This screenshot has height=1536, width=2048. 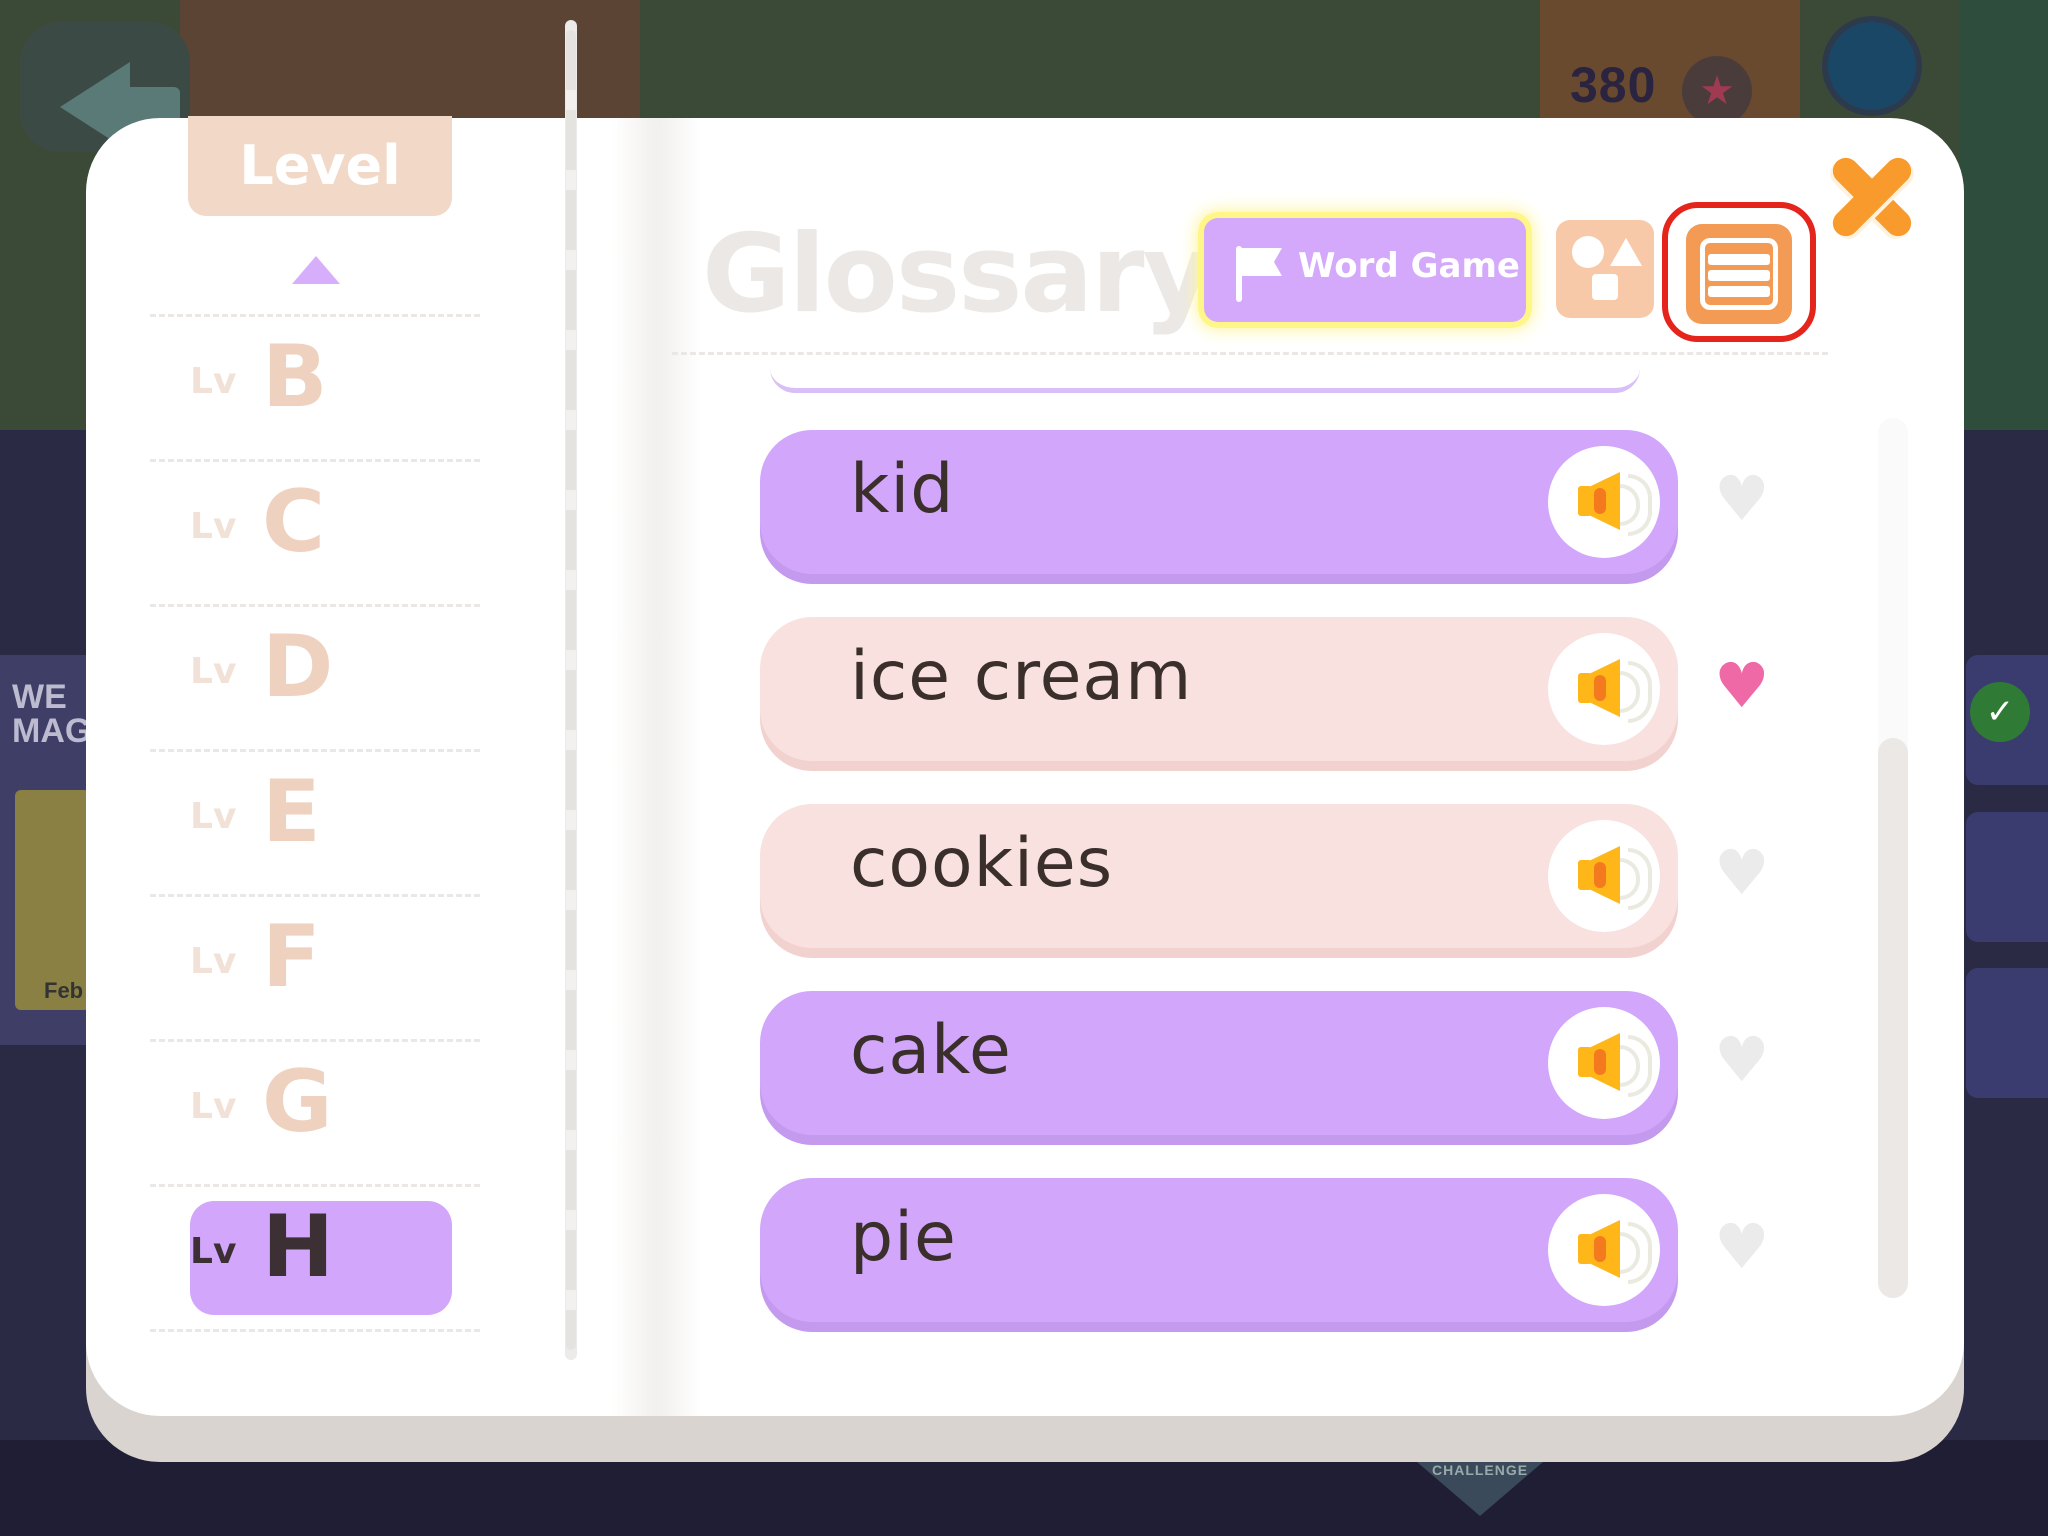 I want to click on level-letter: C, so click(x=294, y=522).